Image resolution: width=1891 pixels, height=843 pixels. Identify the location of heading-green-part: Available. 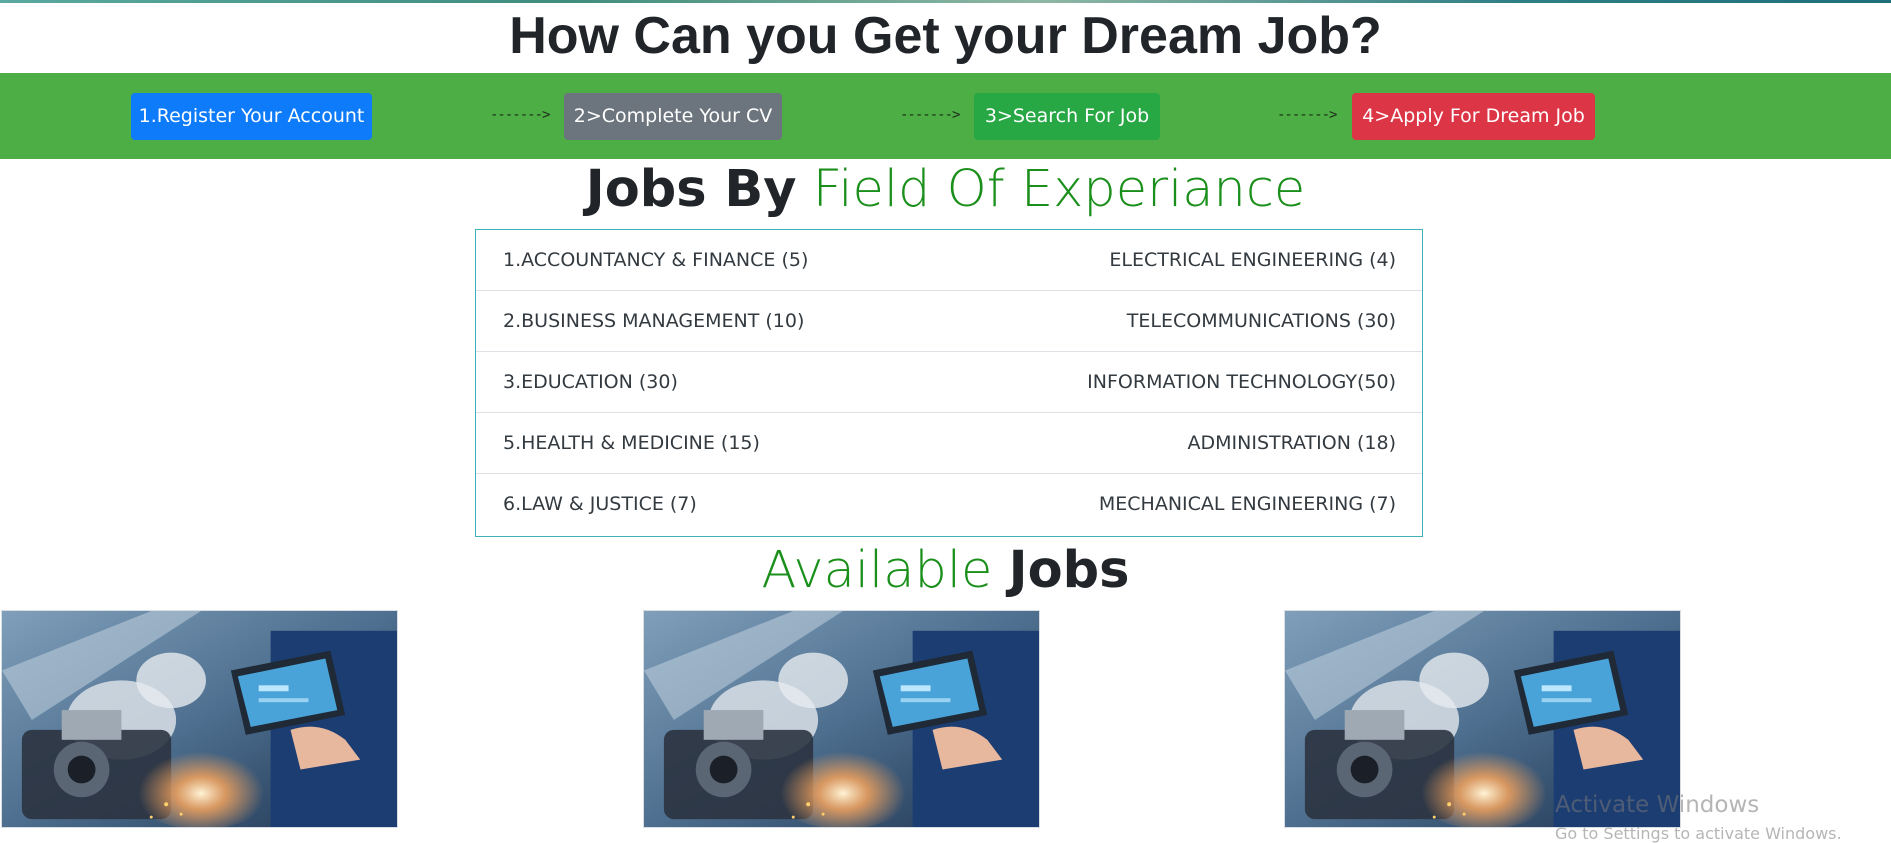
(877, 570).